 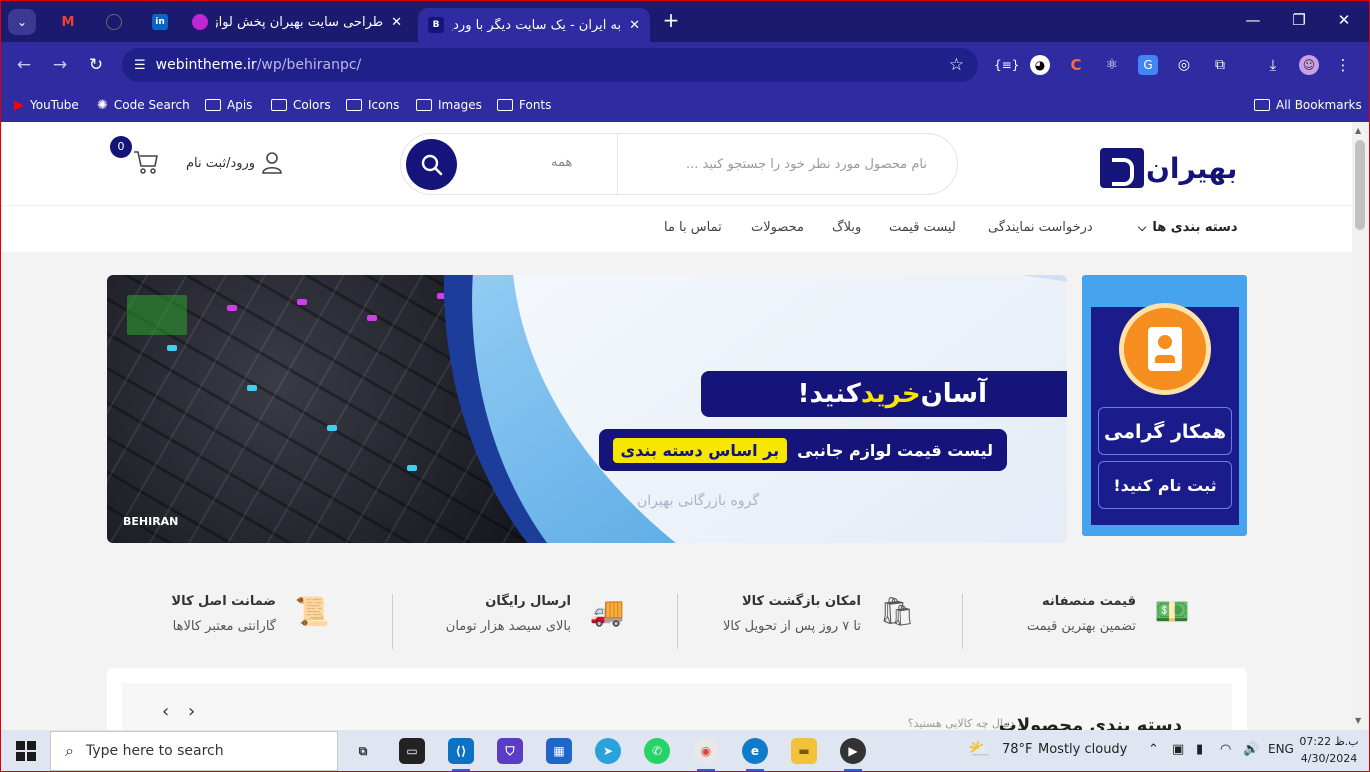 What do you see at coordinates (26, 751) in the screenshot?
I see `windows-start-icon` at bounding box center [26, 751].